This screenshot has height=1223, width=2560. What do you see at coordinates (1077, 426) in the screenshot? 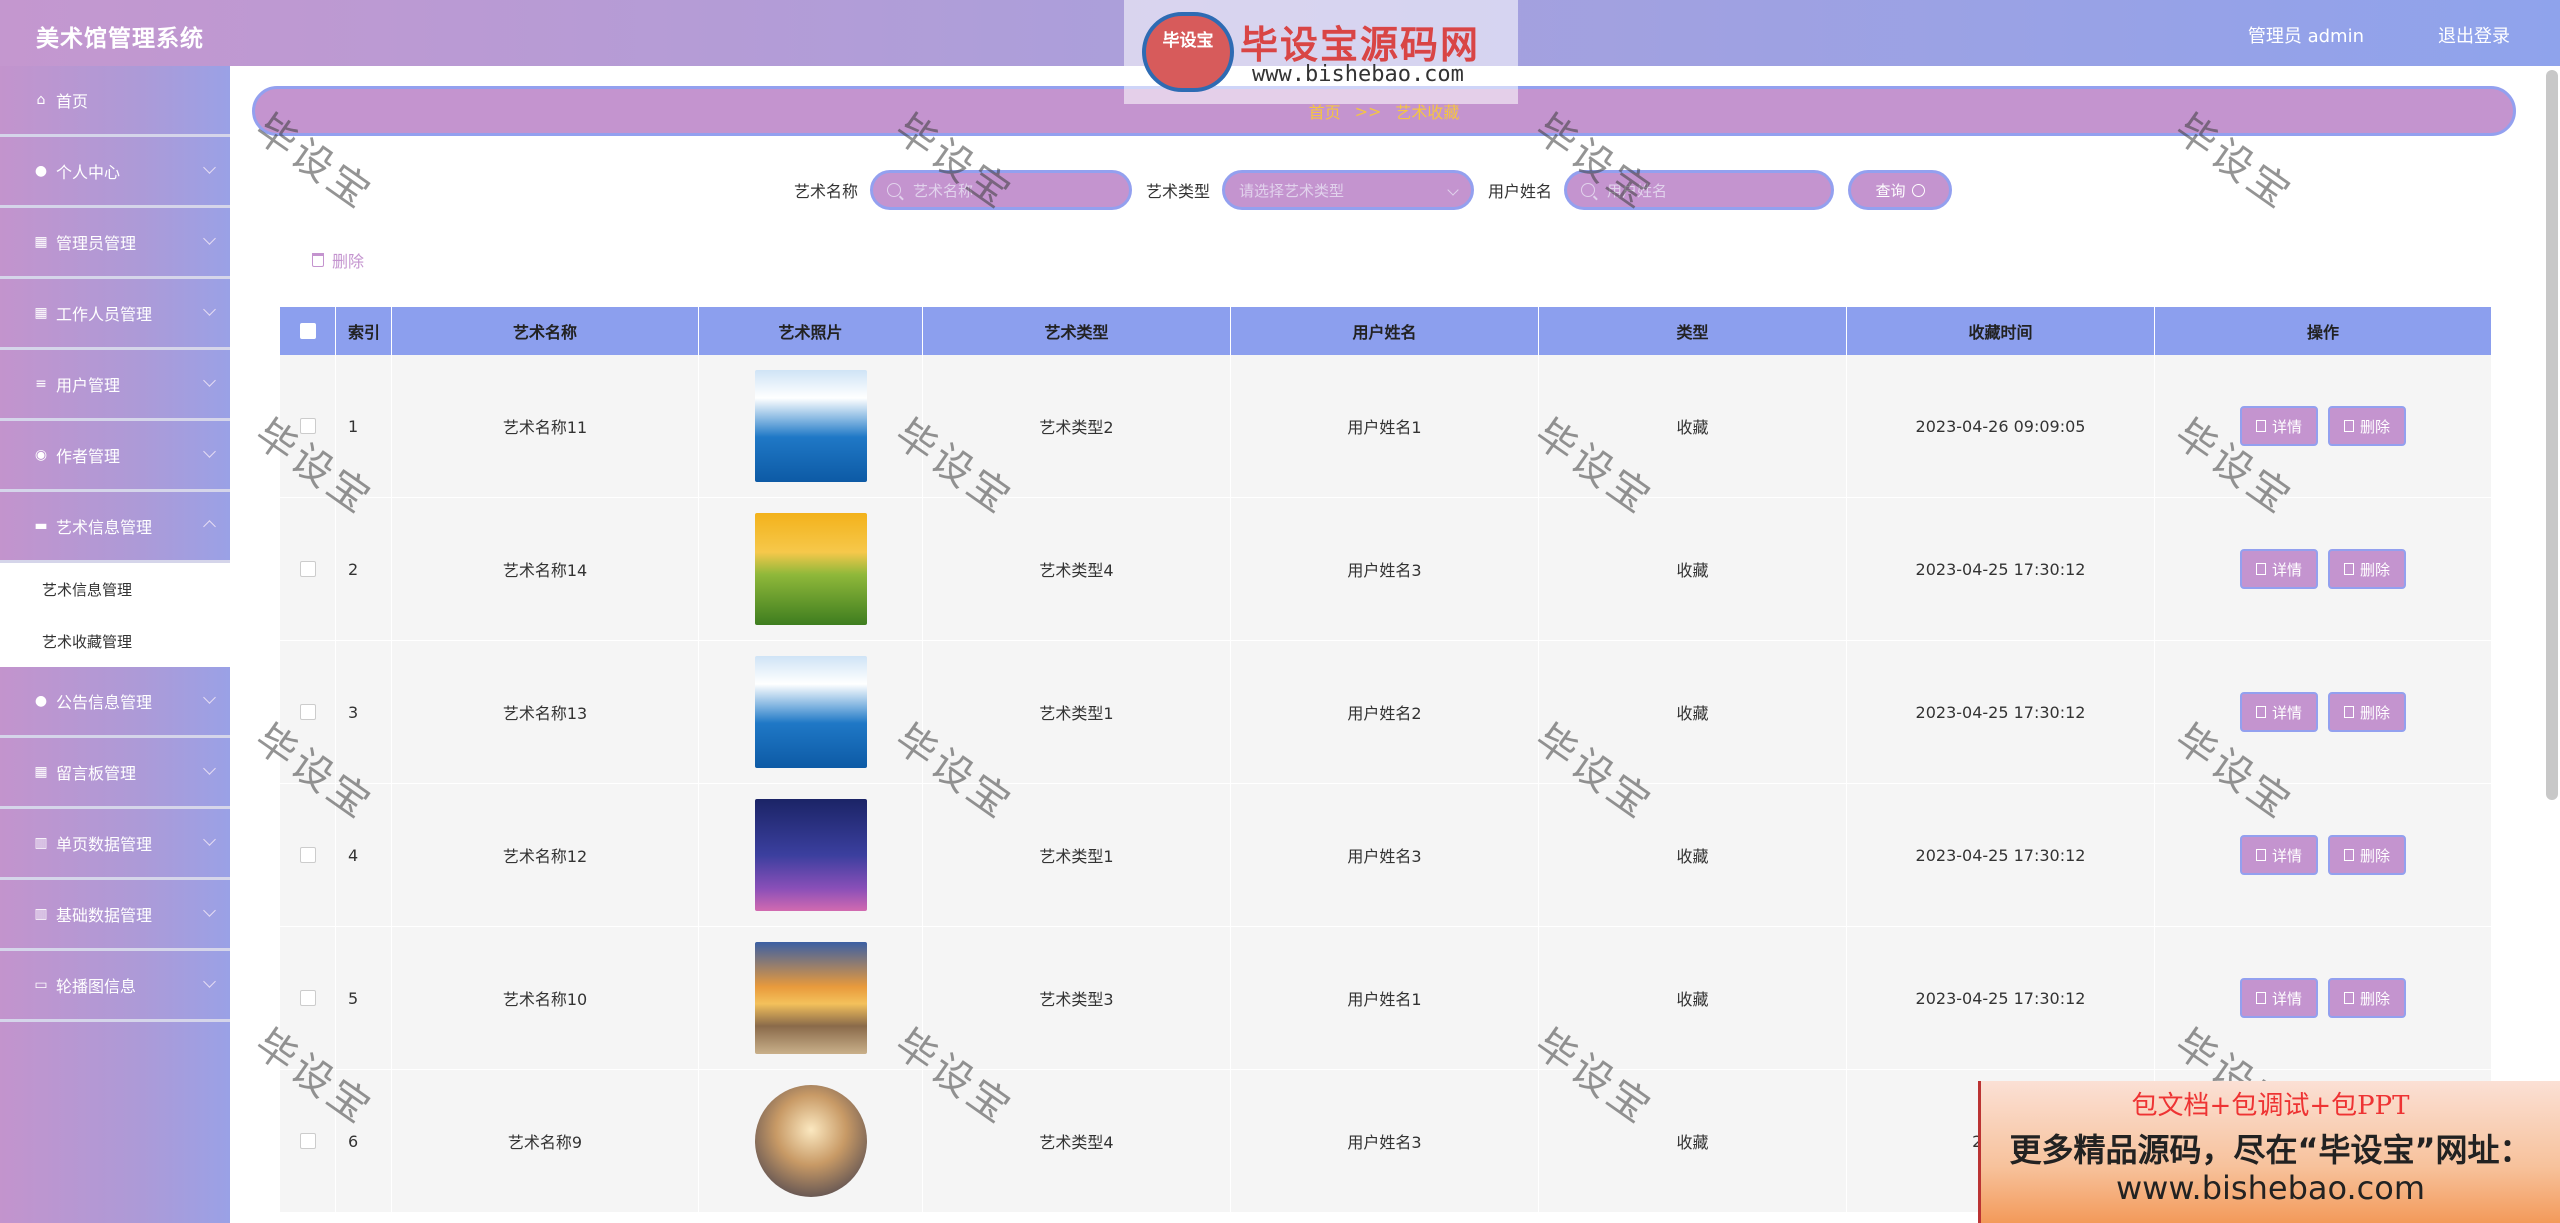
I see `art-type: 艺术类型2` at bounding box center [1077, 426].